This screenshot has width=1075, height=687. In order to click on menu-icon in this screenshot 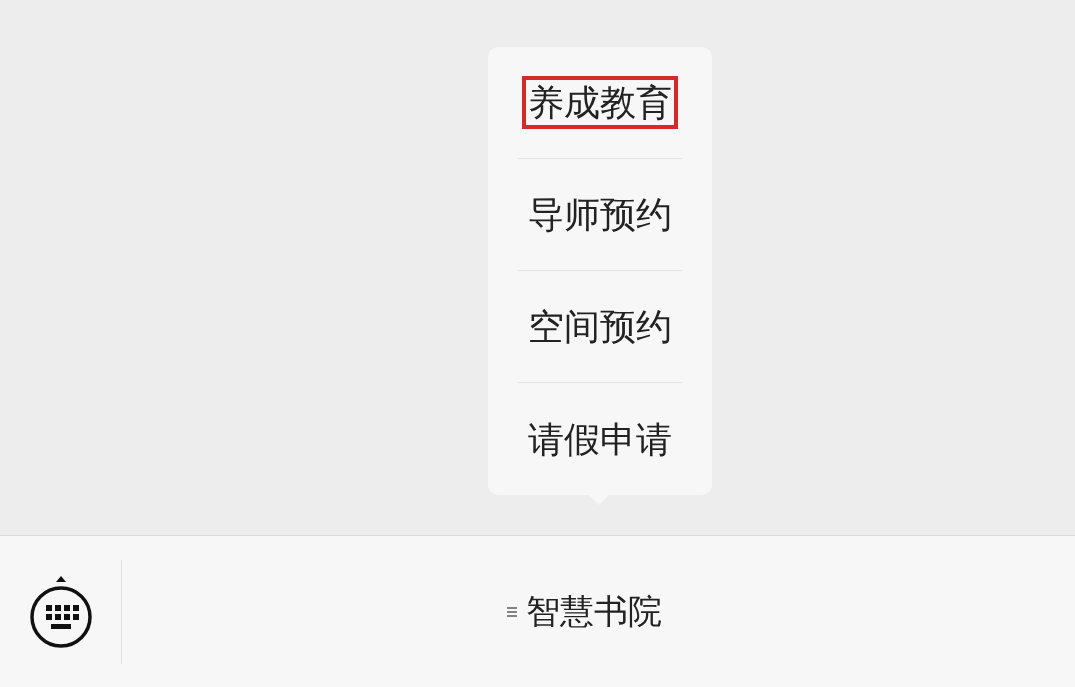, I will do `click(511, 611)`.